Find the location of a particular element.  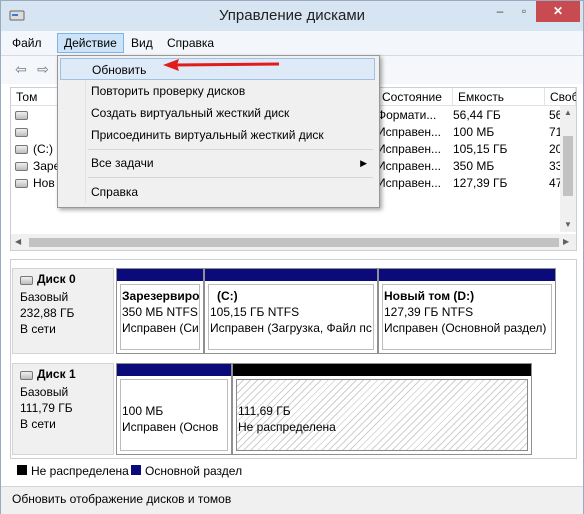

legend-label-primary: Основной раздел is located at coordinates (194, 471).